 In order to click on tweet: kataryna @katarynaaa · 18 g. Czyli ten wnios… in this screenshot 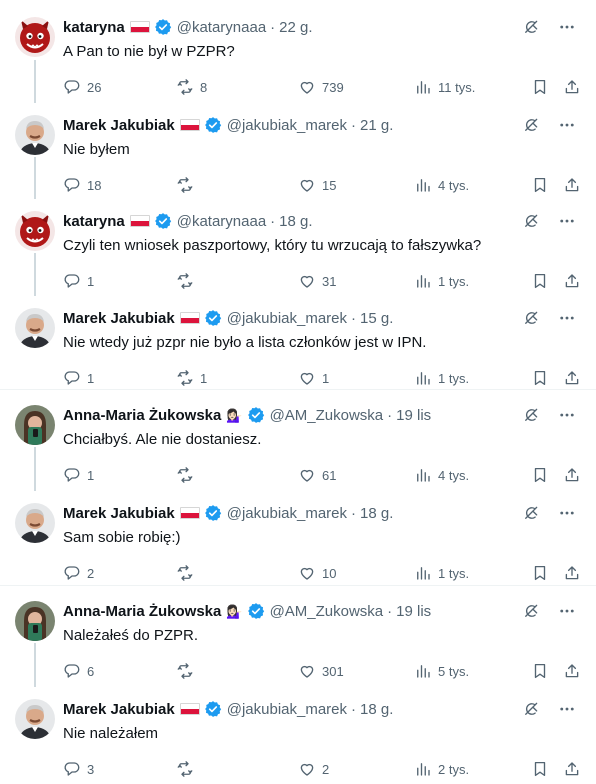, I will do `click(298, 253)`.